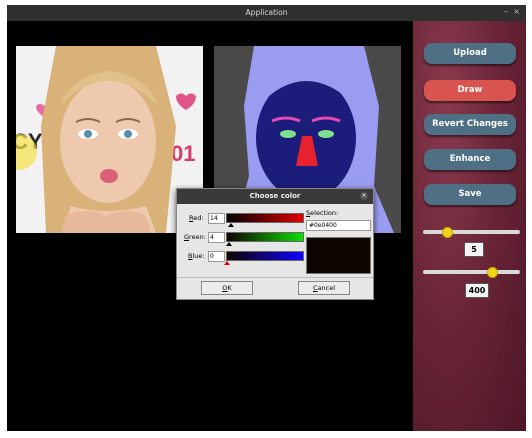 The height and width of the screenshot is (438, 532). Describe the element at coordinates (470, 53) in the screenshot. I see `upload-button: Upload` at that location.